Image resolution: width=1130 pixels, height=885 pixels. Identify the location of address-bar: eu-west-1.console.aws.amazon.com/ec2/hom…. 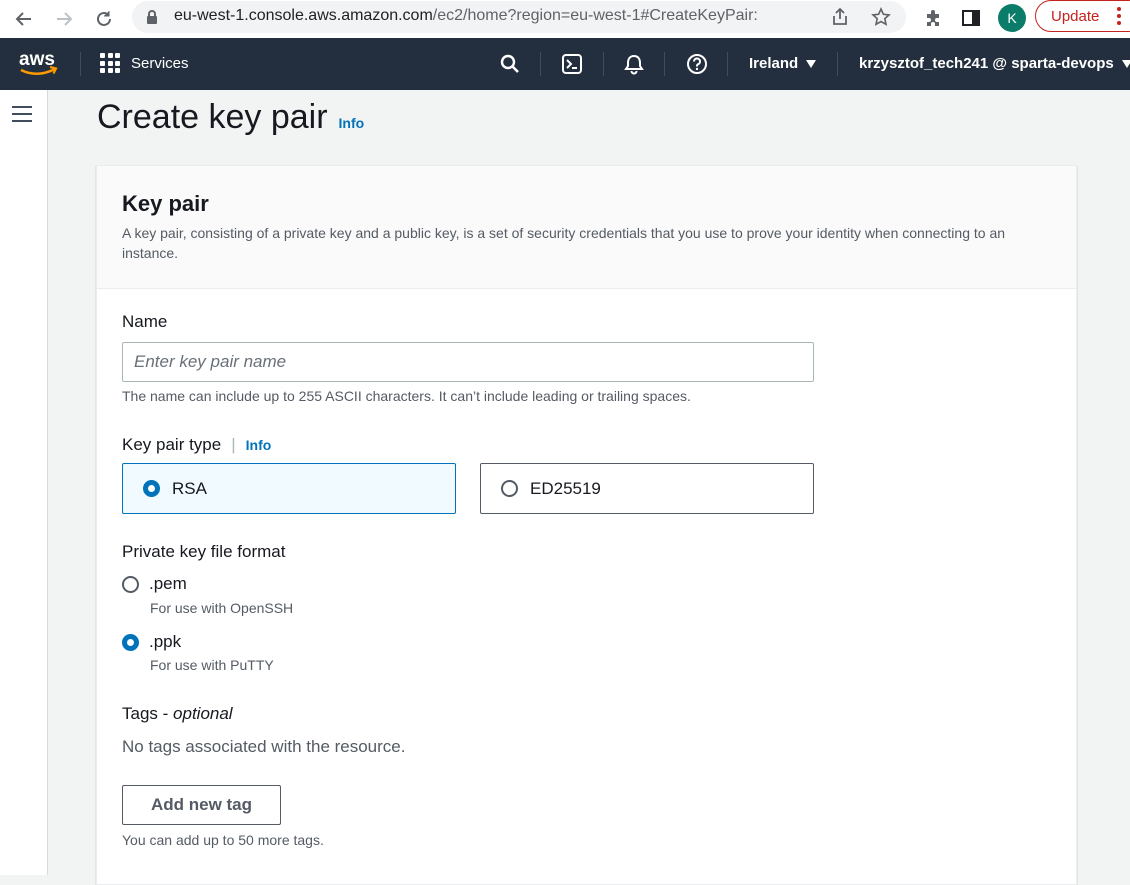
(519, 17).